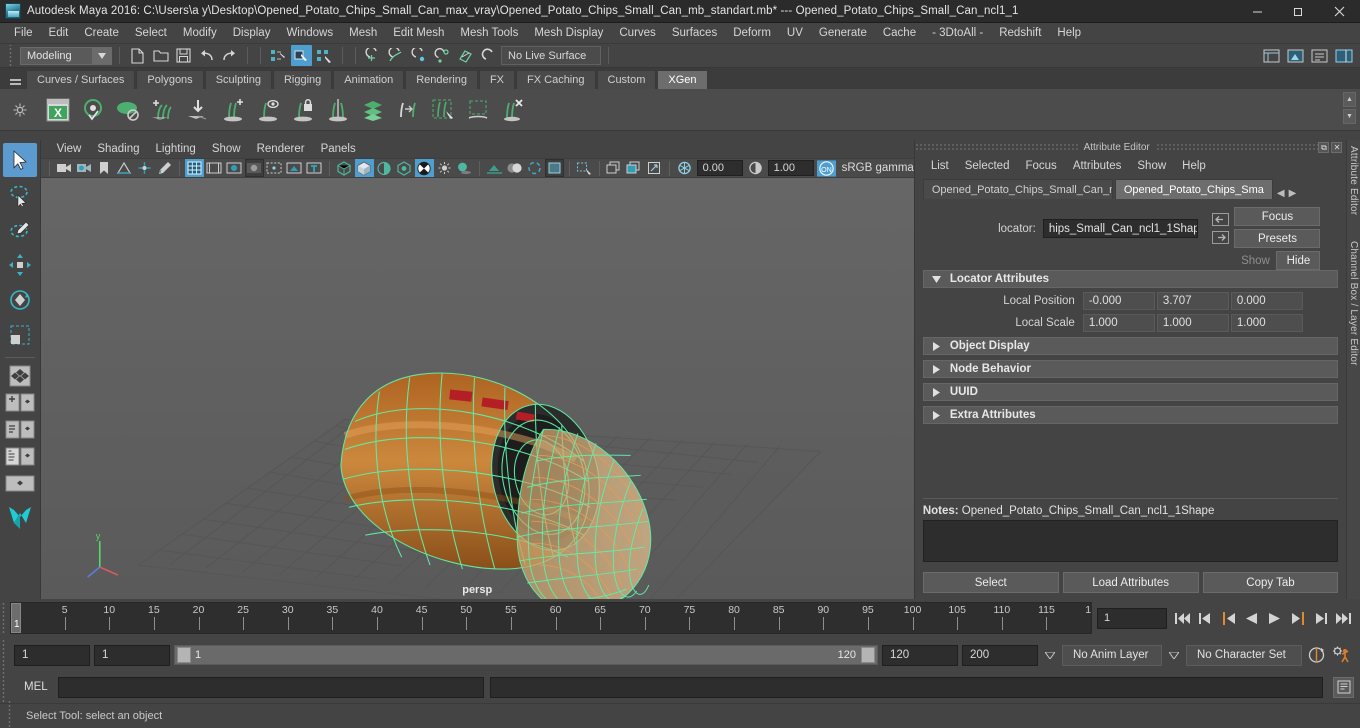  What do you see at coordinates (229, 55) in the screenshot?
I see `redo-icon` at bounding box center [229, 55].